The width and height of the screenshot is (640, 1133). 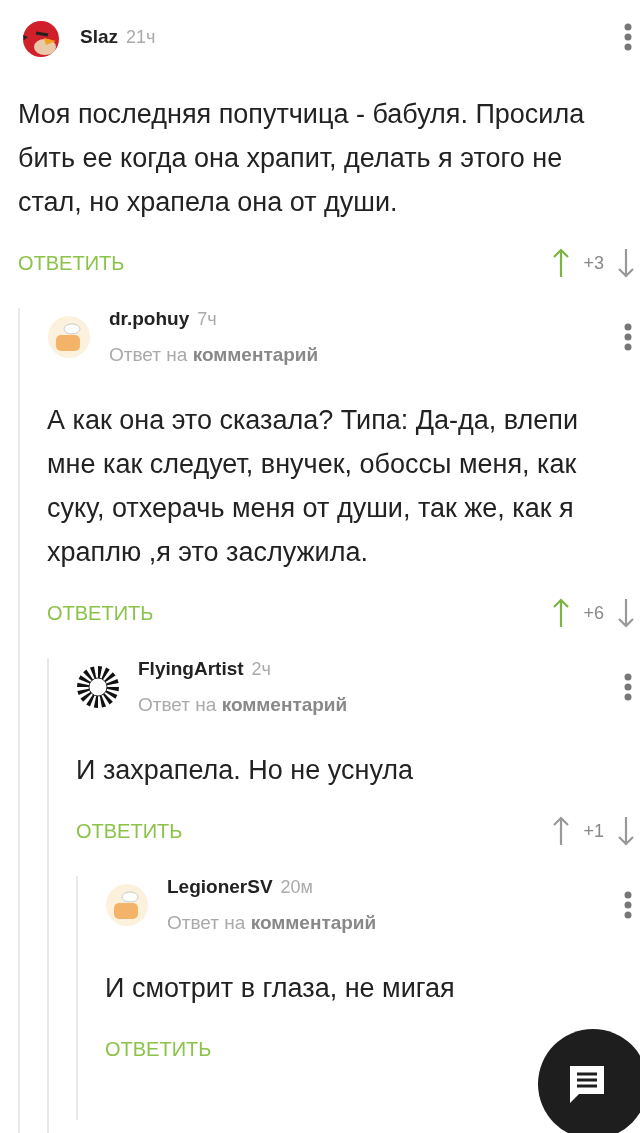 What do you see at coordinates (587, 1084) in the screenshot?
I see `comment-list-icon` at bounding box center [587, 1084].